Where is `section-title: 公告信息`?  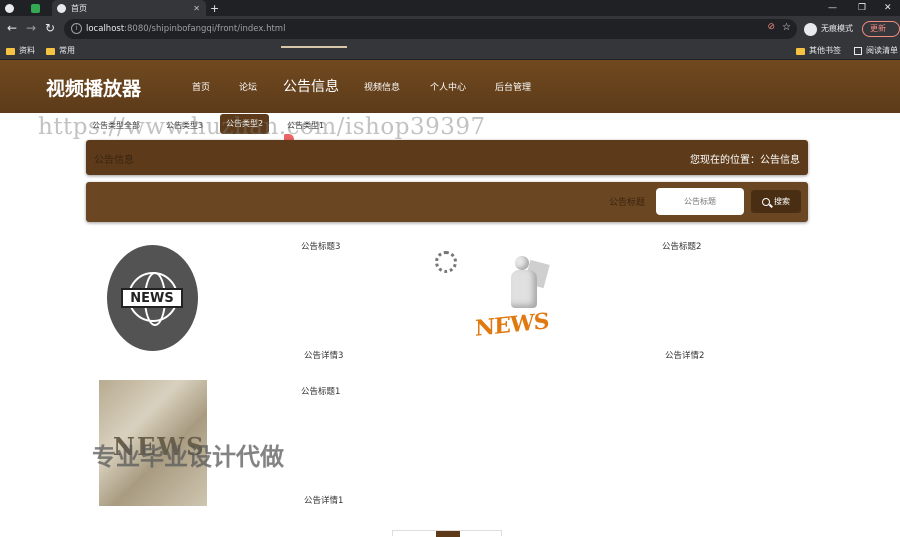 section-title: 公告信息 is located at coordinates (114, 160).